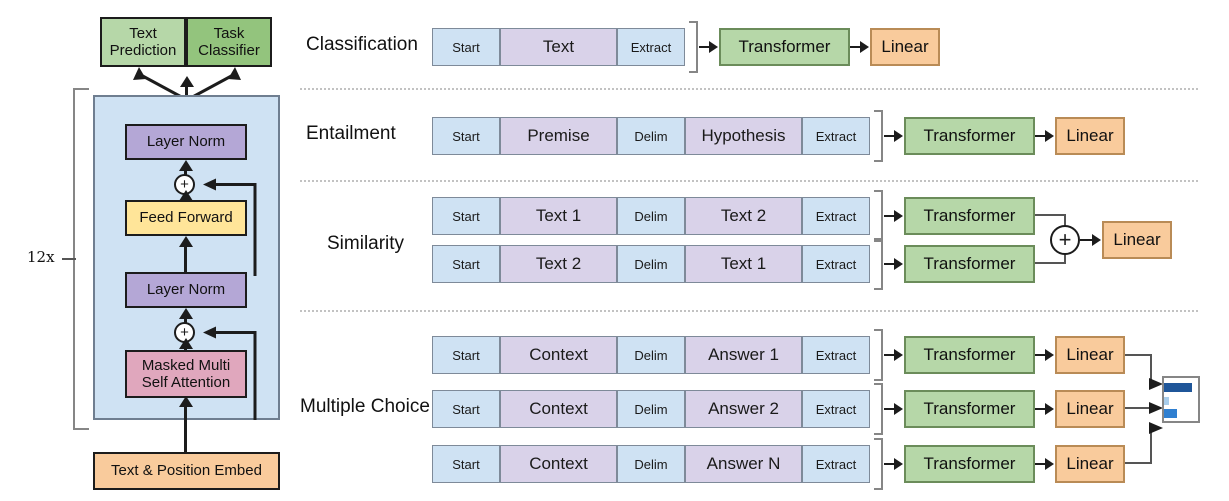 The image size is (1229, 501). I want to click on token-answer-1: Answer 1, so click(743, 355).